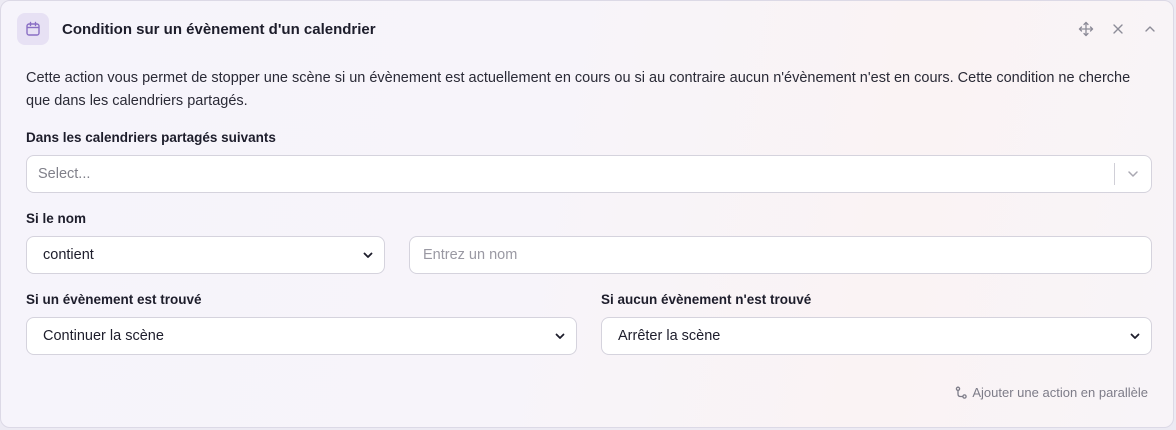 The height and width of the screenshot is (430, 1176). I want to click on name-filter-label: Si le nom, so click(56, 218).